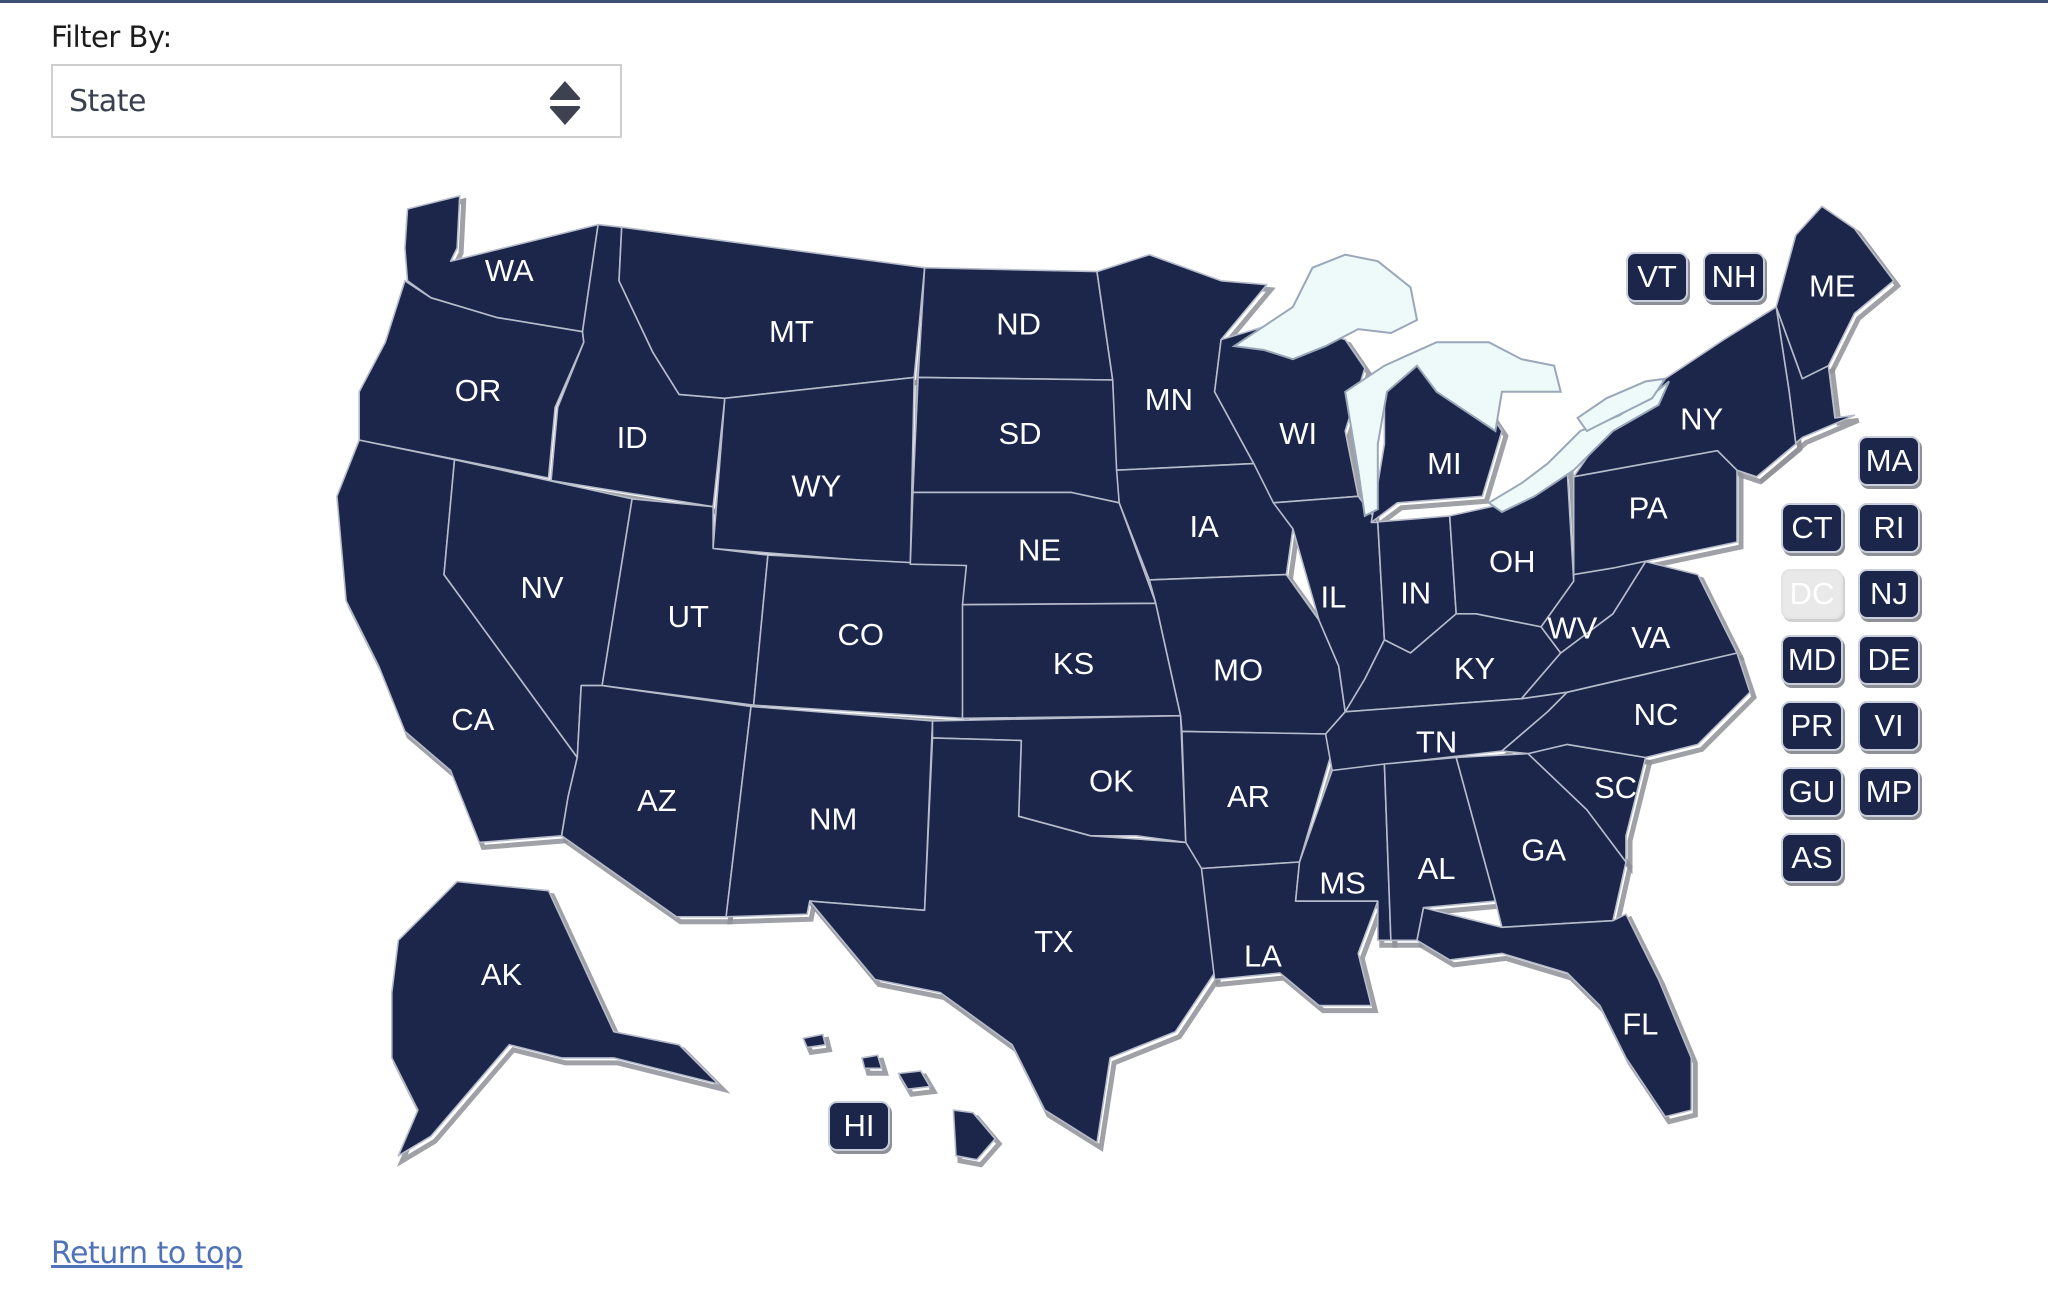 The height and width of the screenshot is (1309, 2048). What do you see at coordinates (860, 637) in the screenshot?
I see `state-co` at bounding box center [860, 637].